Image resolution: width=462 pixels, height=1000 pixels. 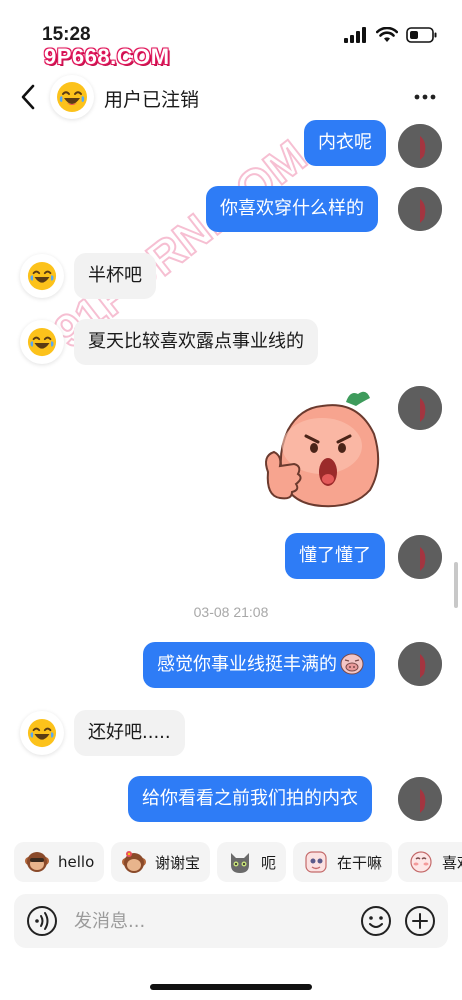 I want to click on message-bubble-outgoing: 你喜欢穿什么样的, so click(x=292, y=209).